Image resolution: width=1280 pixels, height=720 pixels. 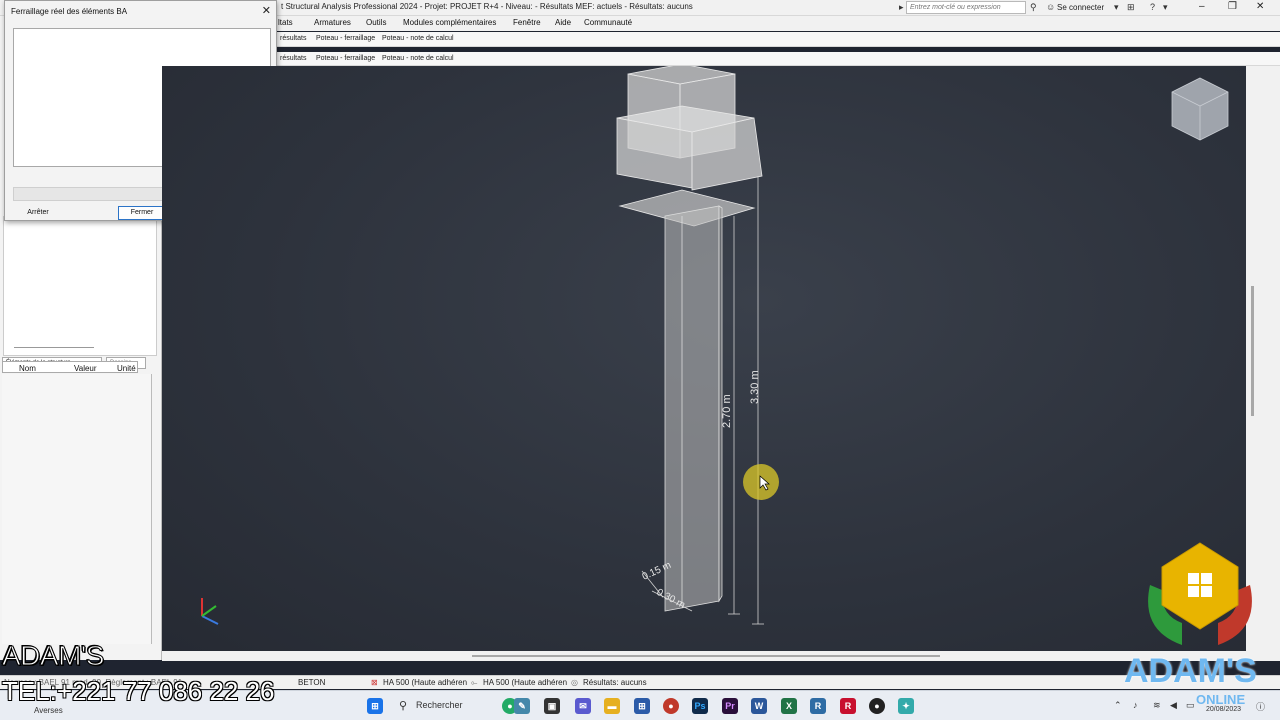 What do you see at coordinates (612, 706) in the screenshot?
I see `file-explorer-icon: ▬` at bounding box center [612, 706].